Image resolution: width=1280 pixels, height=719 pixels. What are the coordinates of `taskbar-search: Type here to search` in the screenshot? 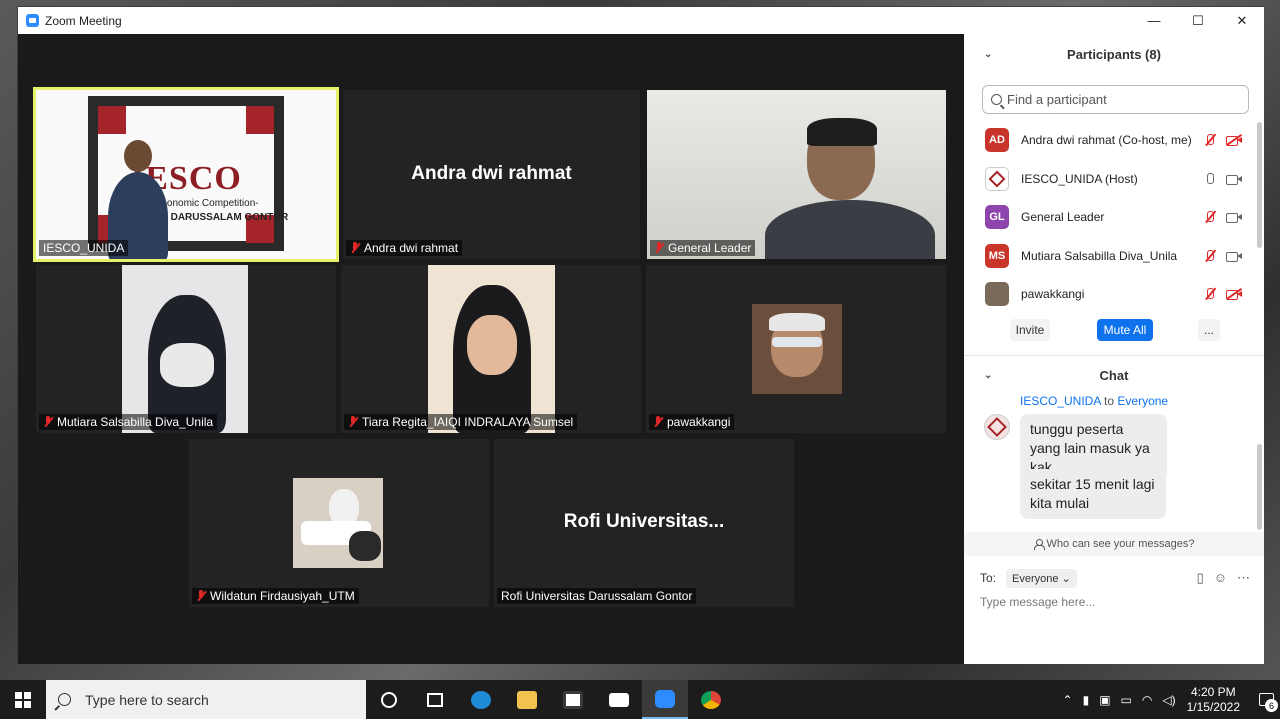 It's located at (206, 699).